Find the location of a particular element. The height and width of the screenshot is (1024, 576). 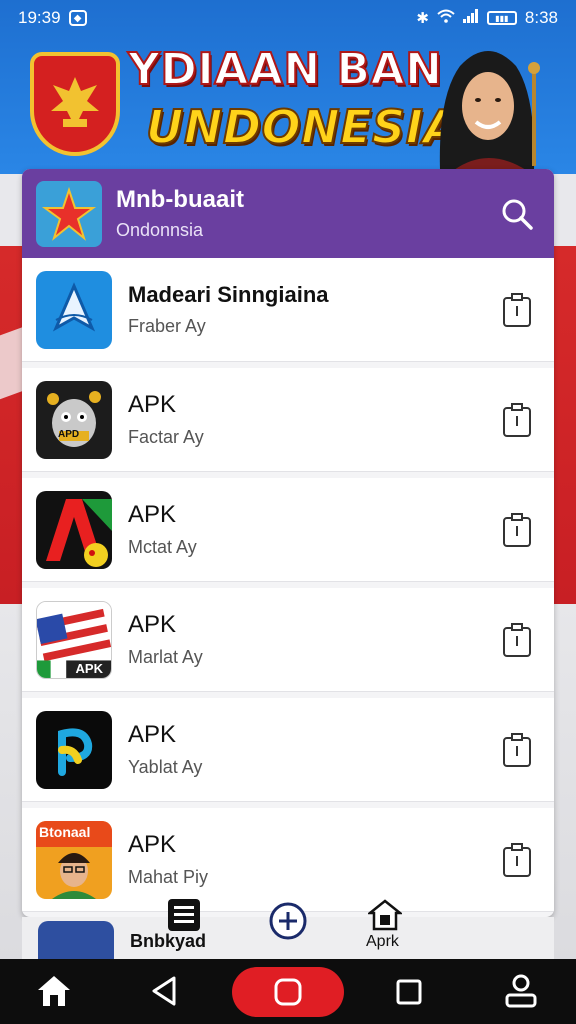

flag-apk-icon: APK is located at coordinates (74, 639).